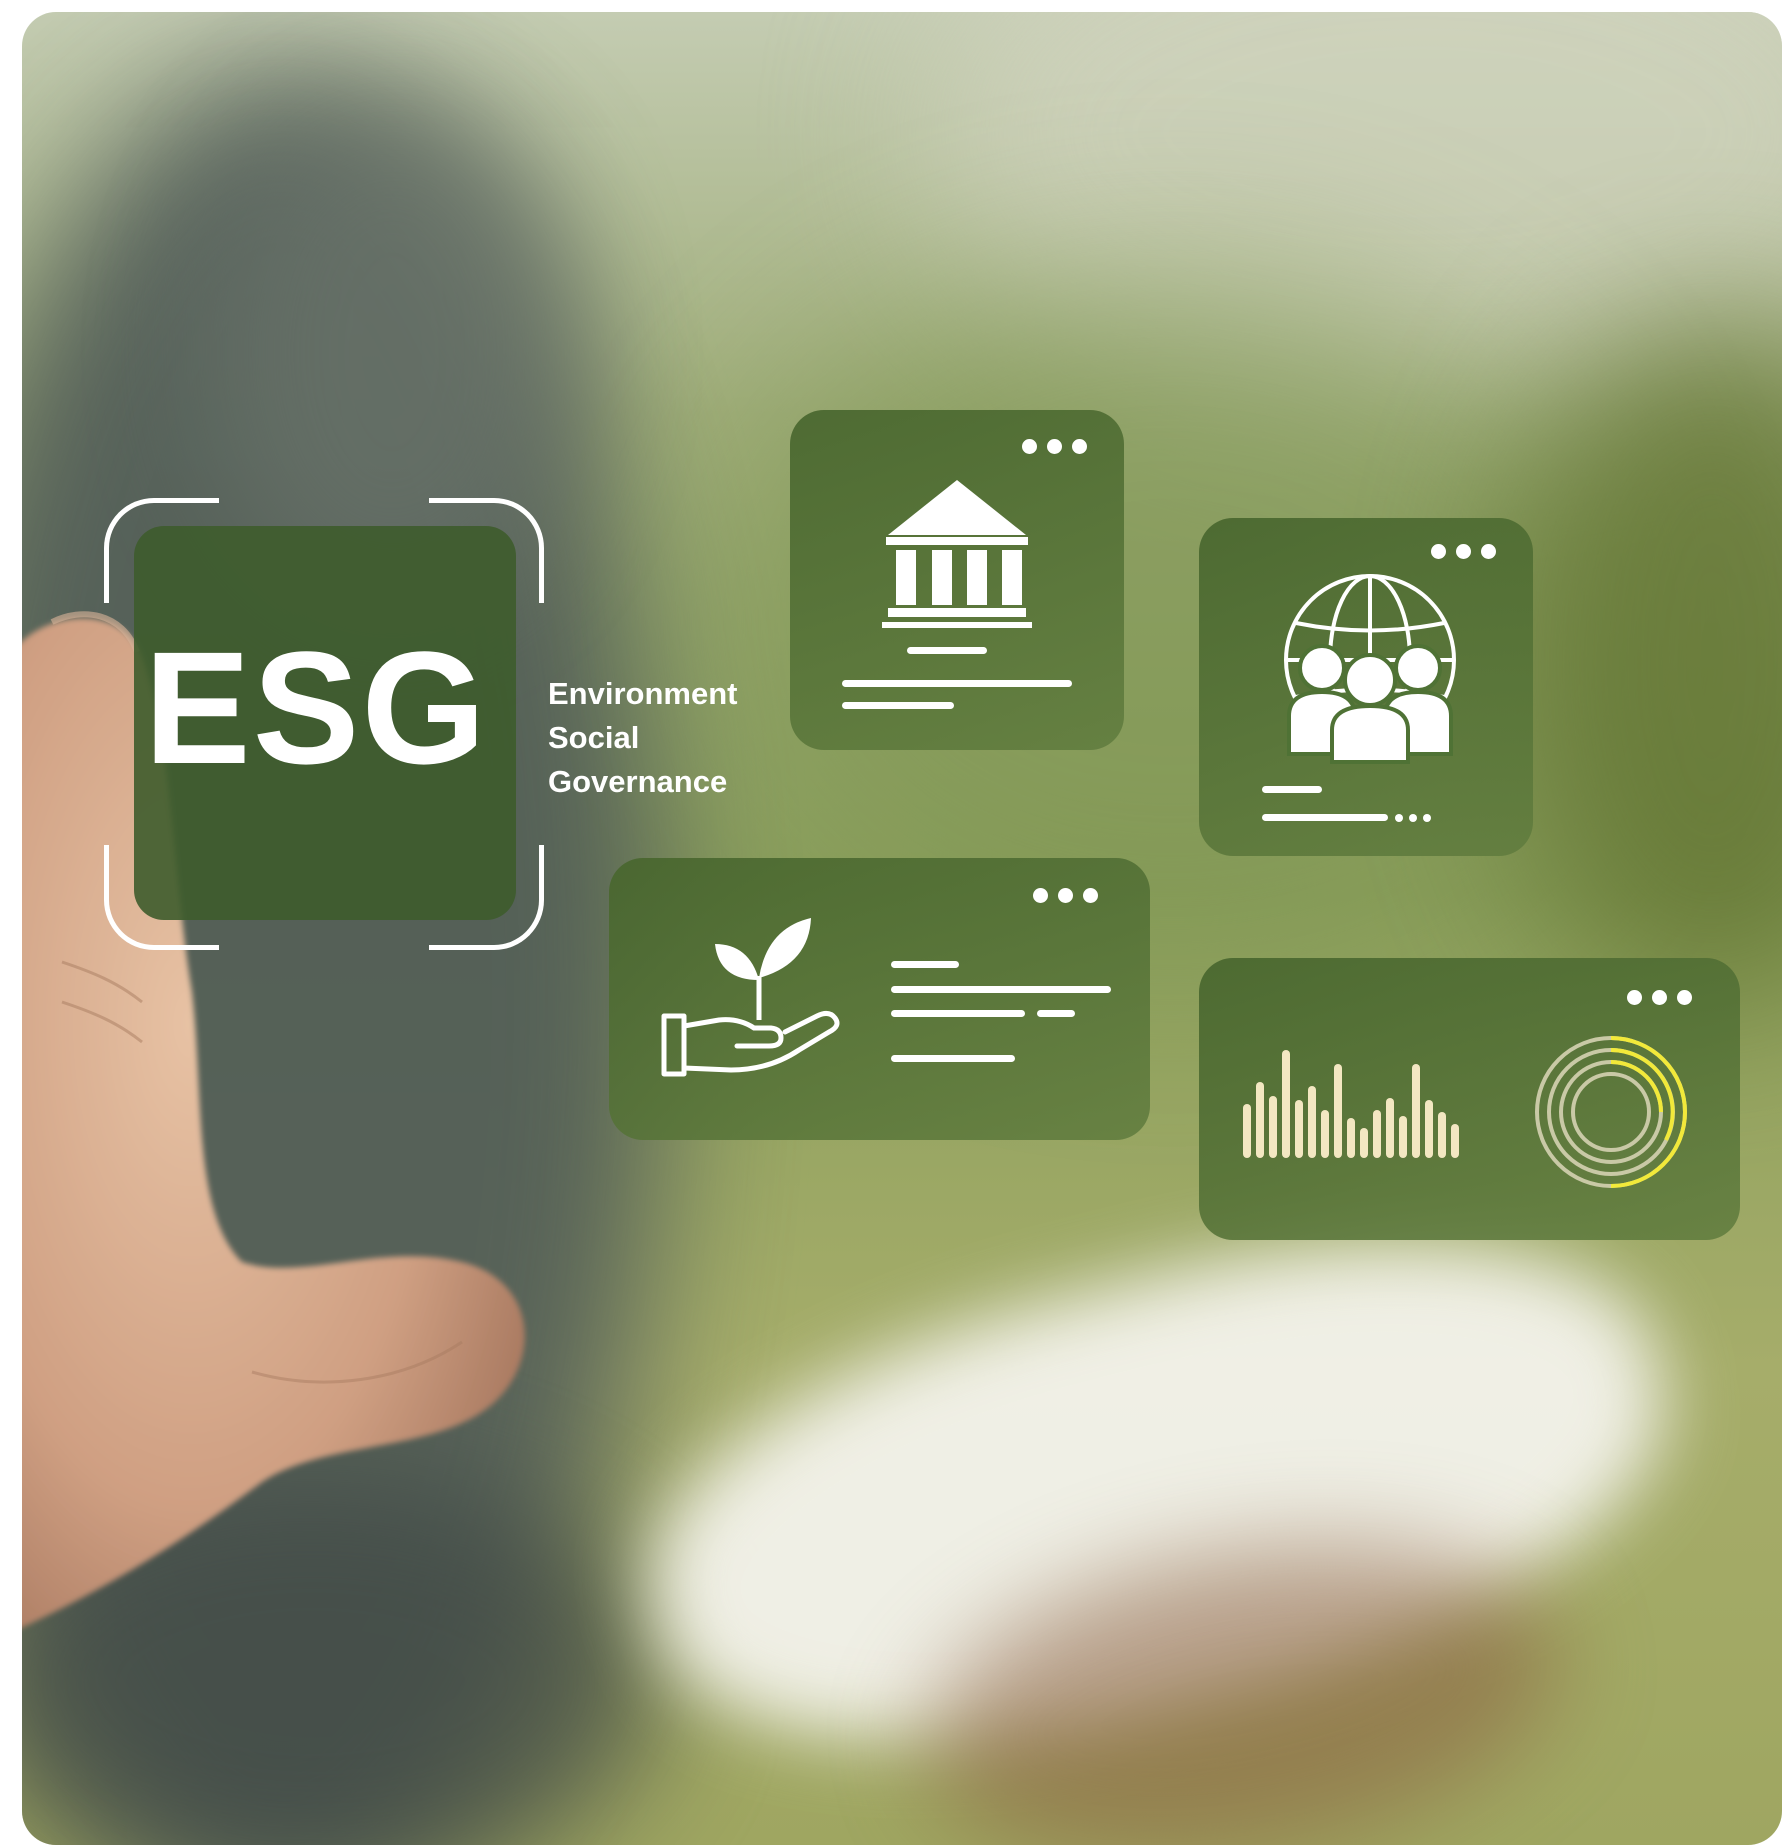 The image size is (1782, 1845). What do you see at coordinates (1065, 895) in the screenshot?
I see `more-options-icon` at bounding box center [1065, 895].